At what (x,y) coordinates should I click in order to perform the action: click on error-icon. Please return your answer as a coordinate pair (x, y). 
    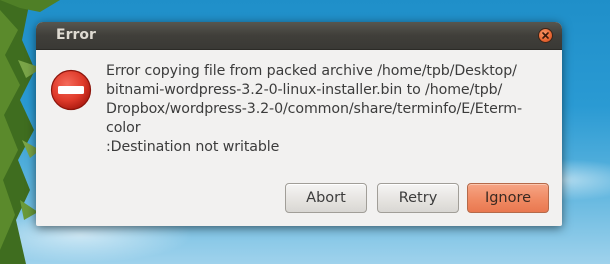
    Looking at the image, I should click on (71, 90).